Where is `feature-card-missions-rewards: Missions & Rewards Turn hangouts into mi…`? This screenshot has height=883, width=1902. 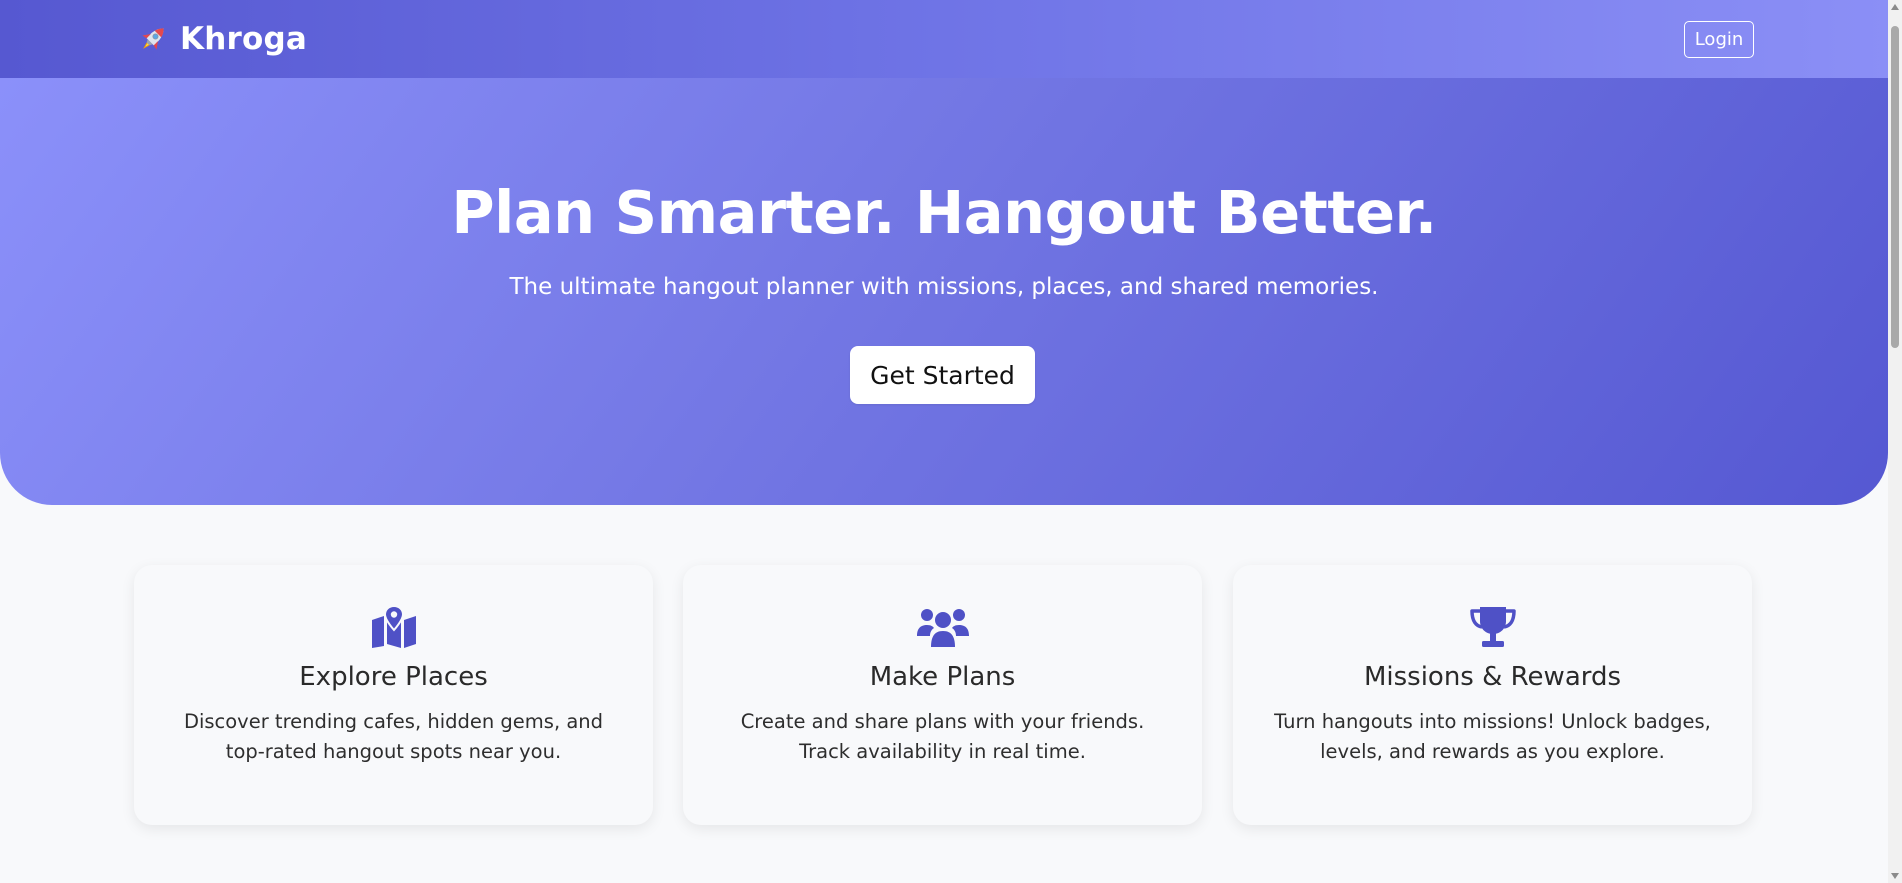
feature-card-missions-rewards: Missions & Rewards Turn hangouts into mi… is located at coordinates (1492, 695).